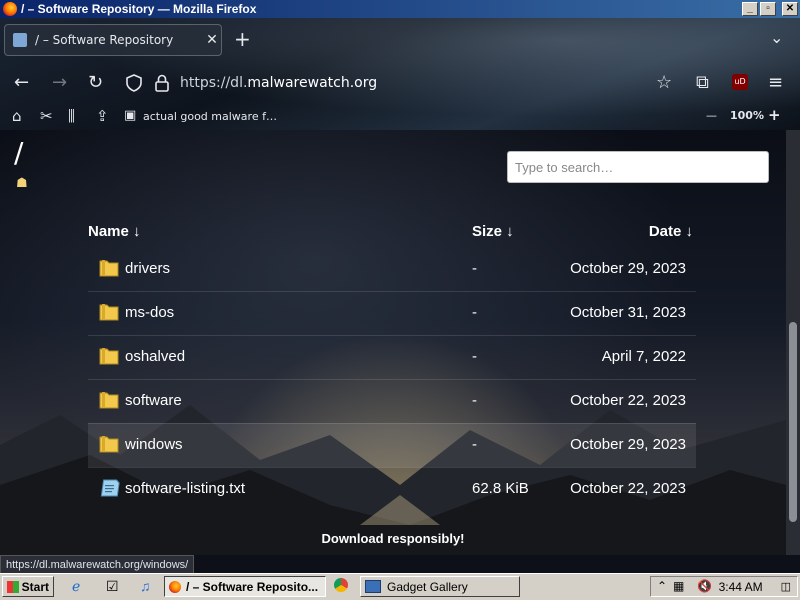 The height and width of the screenshot is (600, 800). Describe the element at coordinates (112, 586) in the screenshot. I see `show-desktop-icon: ☑` at that location.